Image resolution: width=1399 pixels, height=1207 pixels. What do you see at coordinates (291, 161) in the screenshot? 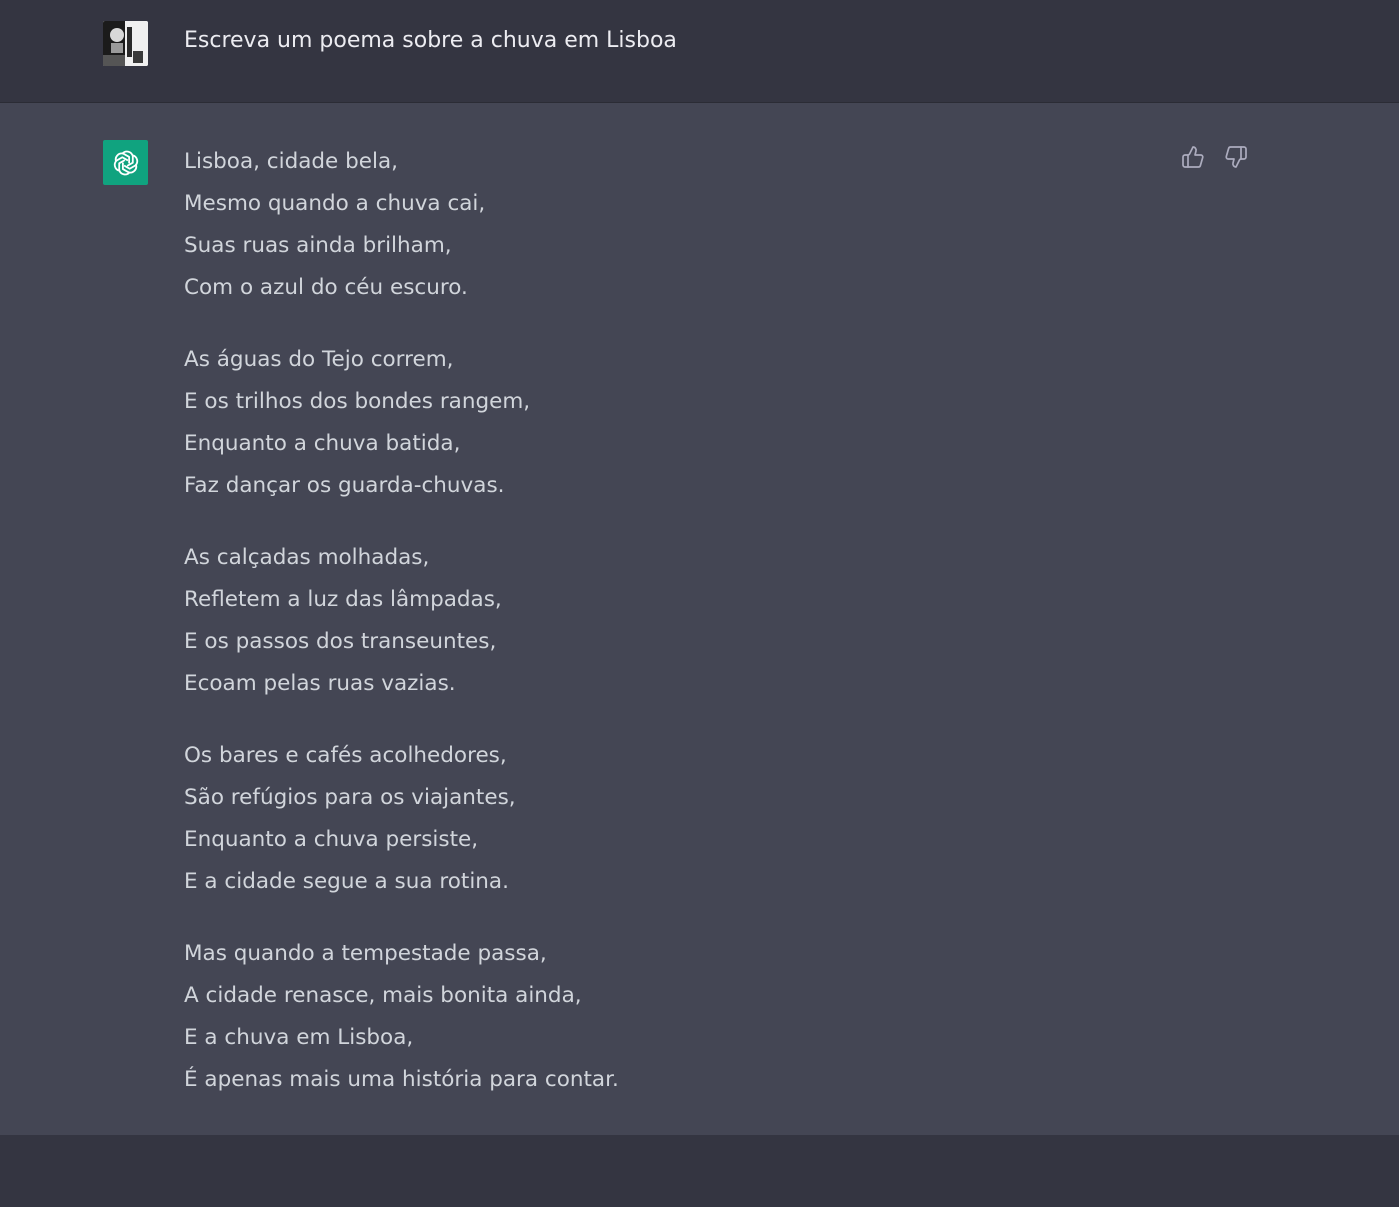
I see `poem-line: Lisboa, cidade bela,` at bounding box center [291, 161].